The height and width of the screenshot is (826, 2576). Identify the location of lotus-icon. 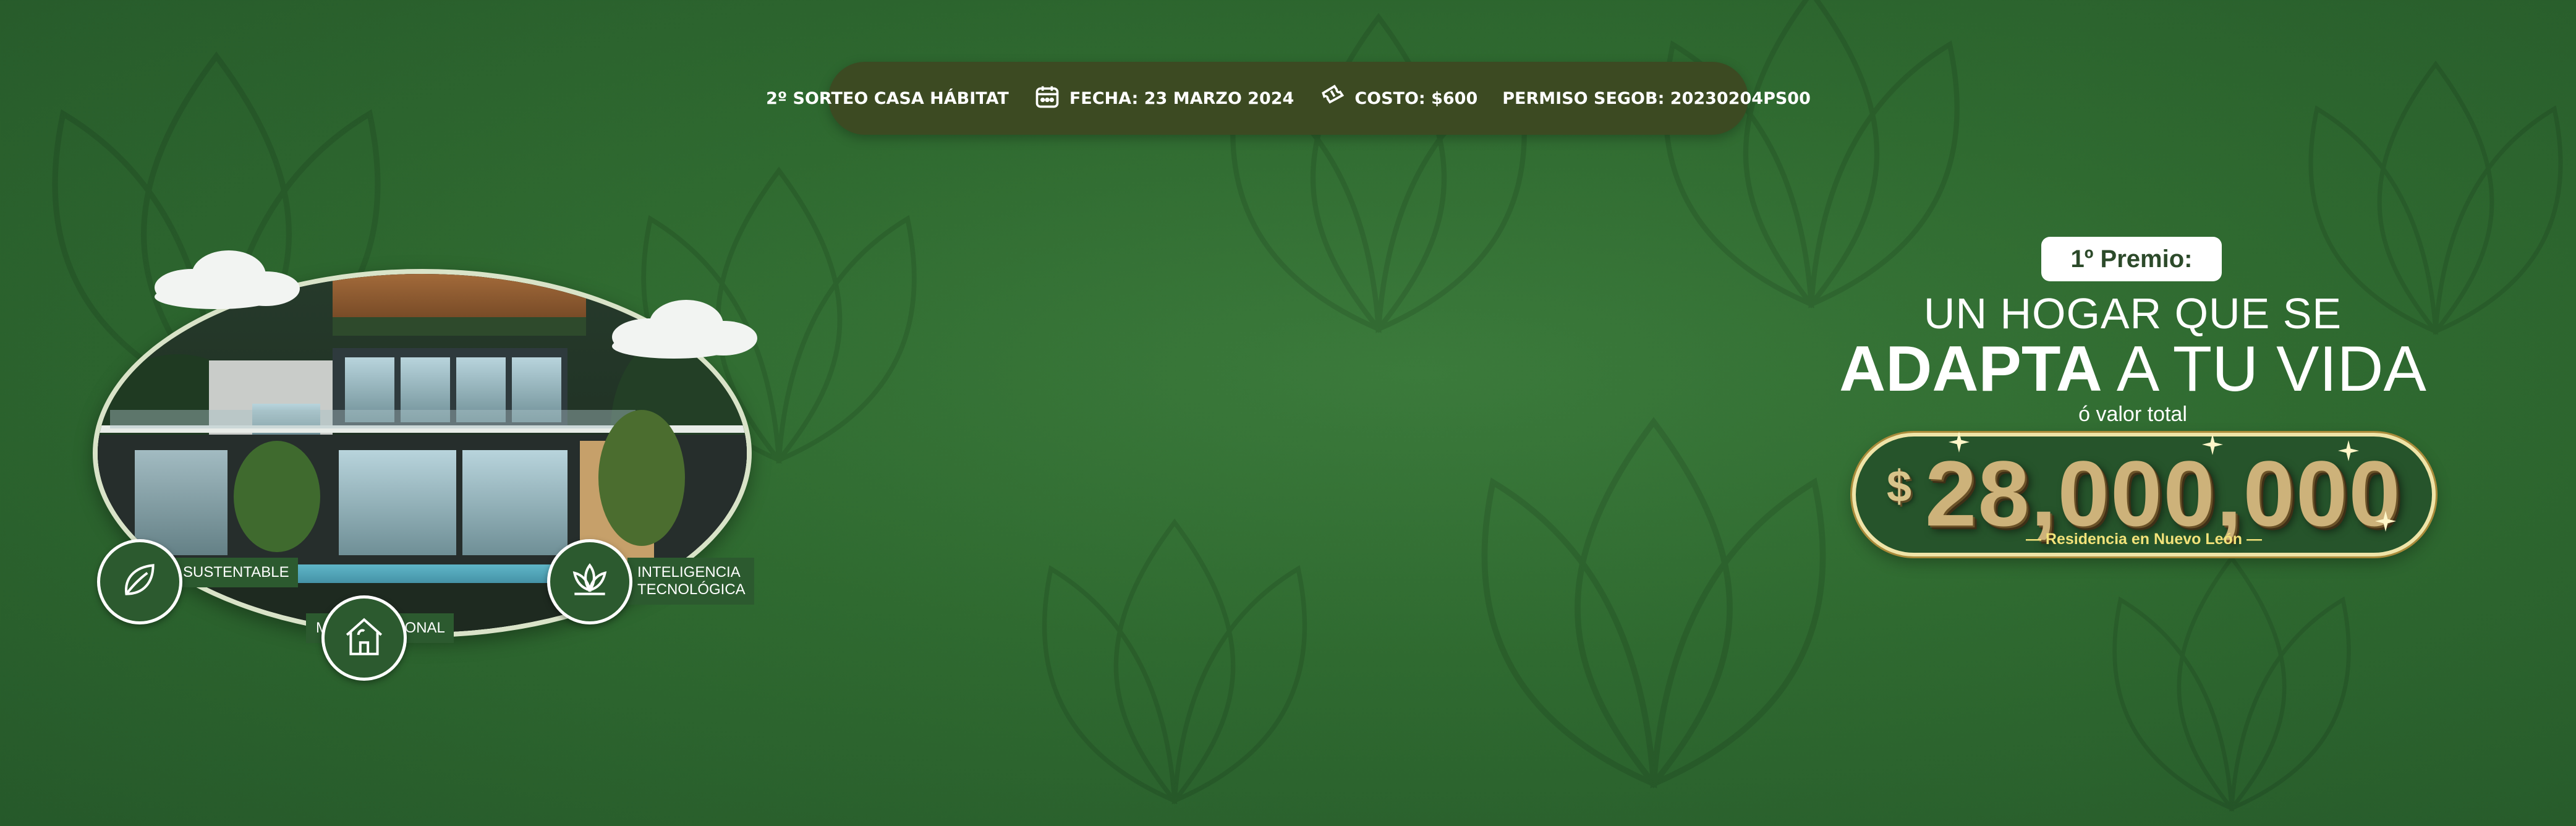
(590, 582).